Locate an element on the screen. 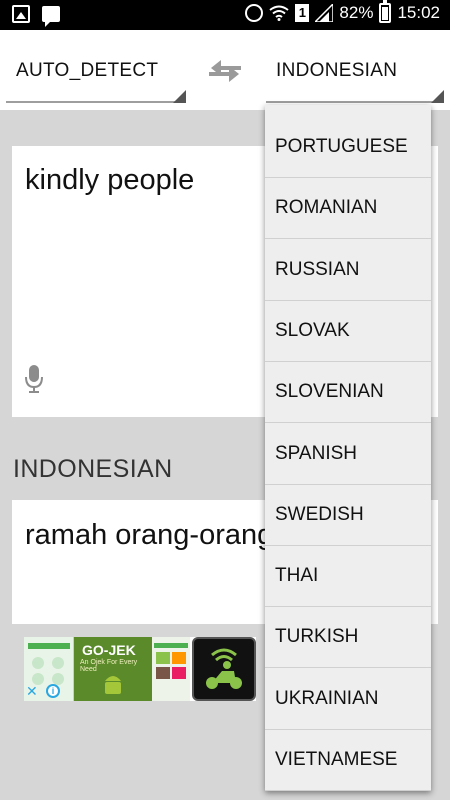 This screenshot has width=450, height=800. clock: 15:02 is located at coordinates (418, 12).